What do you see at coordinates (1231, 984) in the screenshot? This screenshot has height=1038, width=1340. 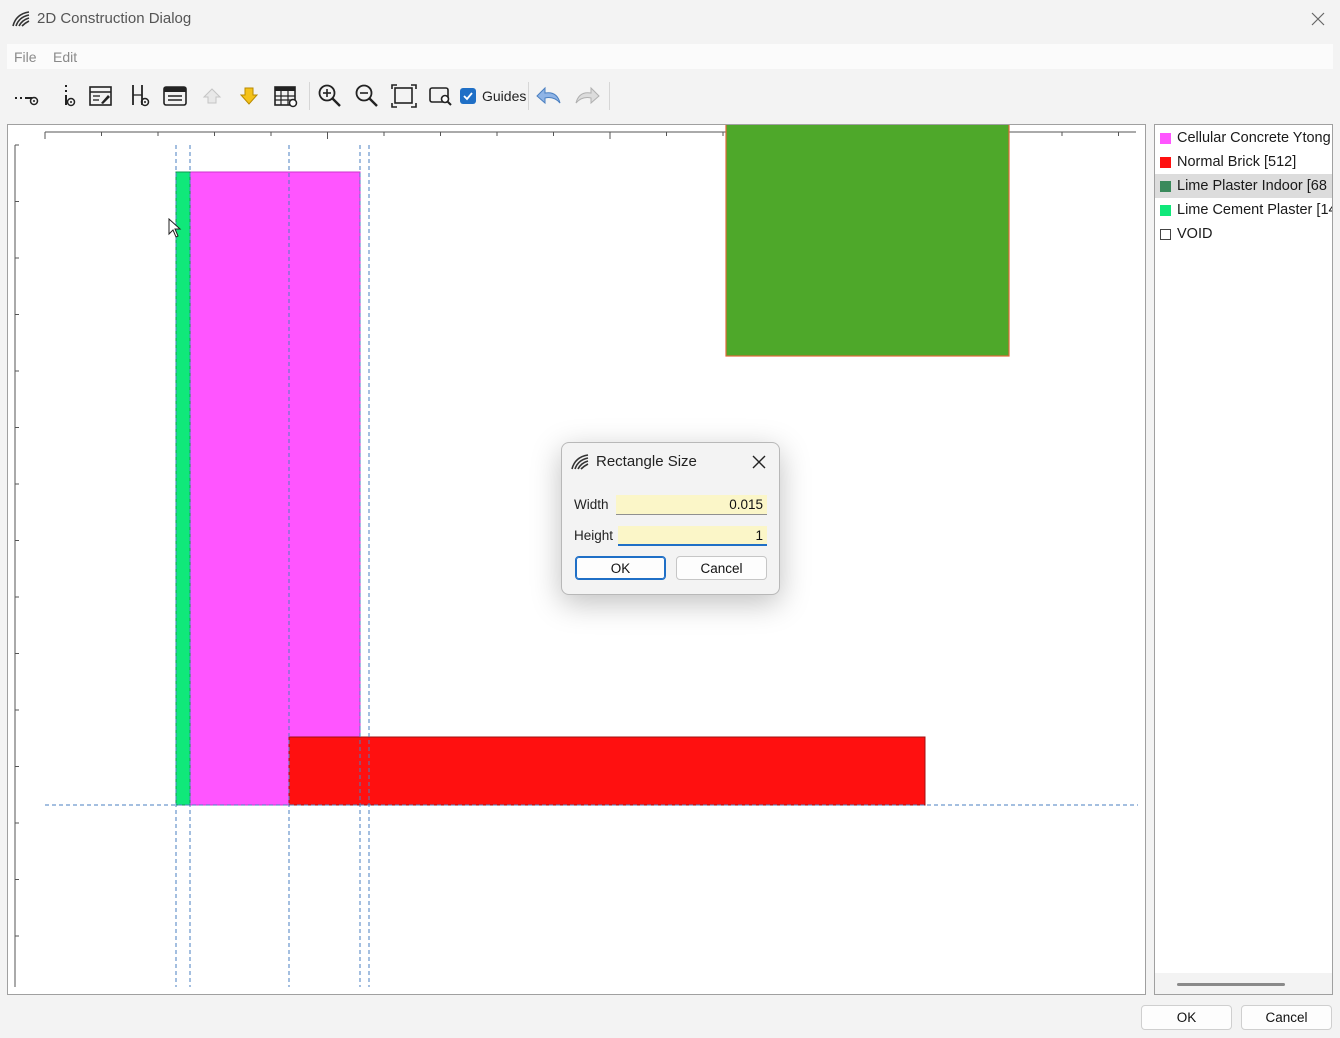 I see `legend-scrollbar-thumb` at bounding box center [1231, 984].